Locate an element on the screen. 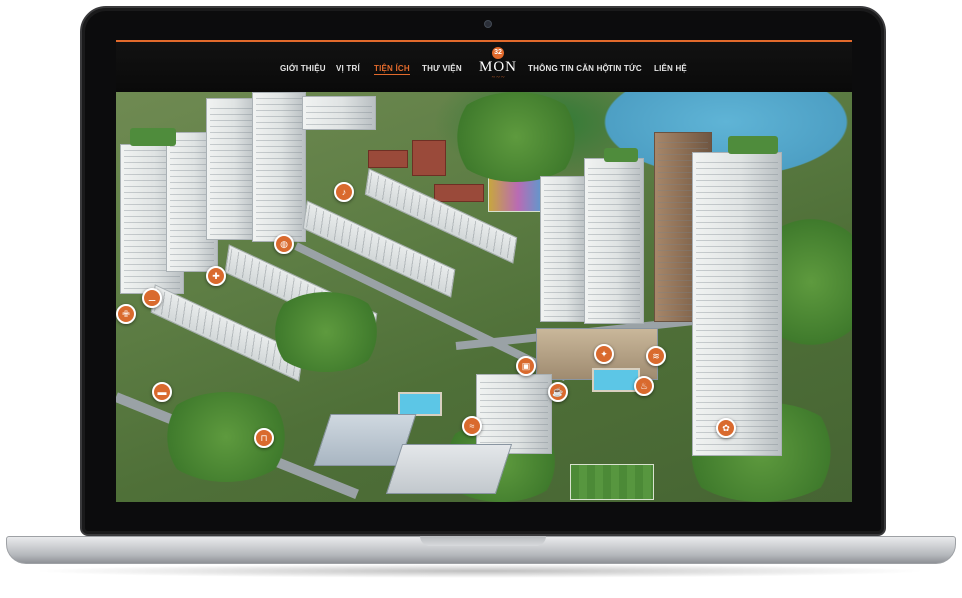 This screenshot has height=598, width=962. amenity-marker-gym: ✚ is located at coordinates (216, 276).